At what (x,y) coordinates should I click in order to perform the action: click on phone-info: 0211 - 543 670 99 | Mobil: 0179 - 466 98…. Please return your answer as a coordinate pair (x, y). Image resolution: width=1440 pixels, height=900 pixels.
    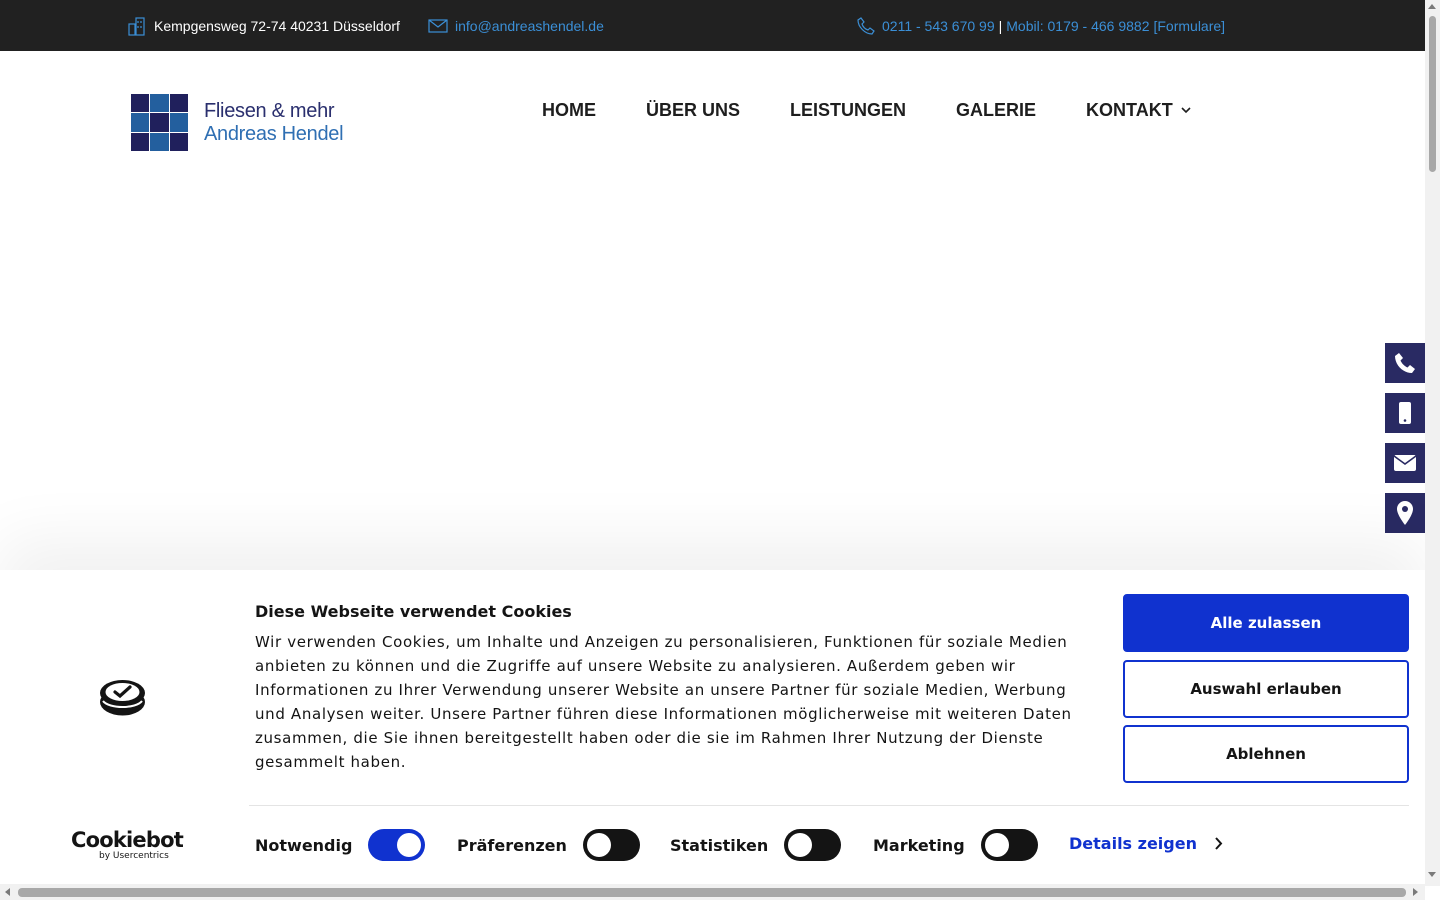
    Looking at the image, I should click on (1041, 25).